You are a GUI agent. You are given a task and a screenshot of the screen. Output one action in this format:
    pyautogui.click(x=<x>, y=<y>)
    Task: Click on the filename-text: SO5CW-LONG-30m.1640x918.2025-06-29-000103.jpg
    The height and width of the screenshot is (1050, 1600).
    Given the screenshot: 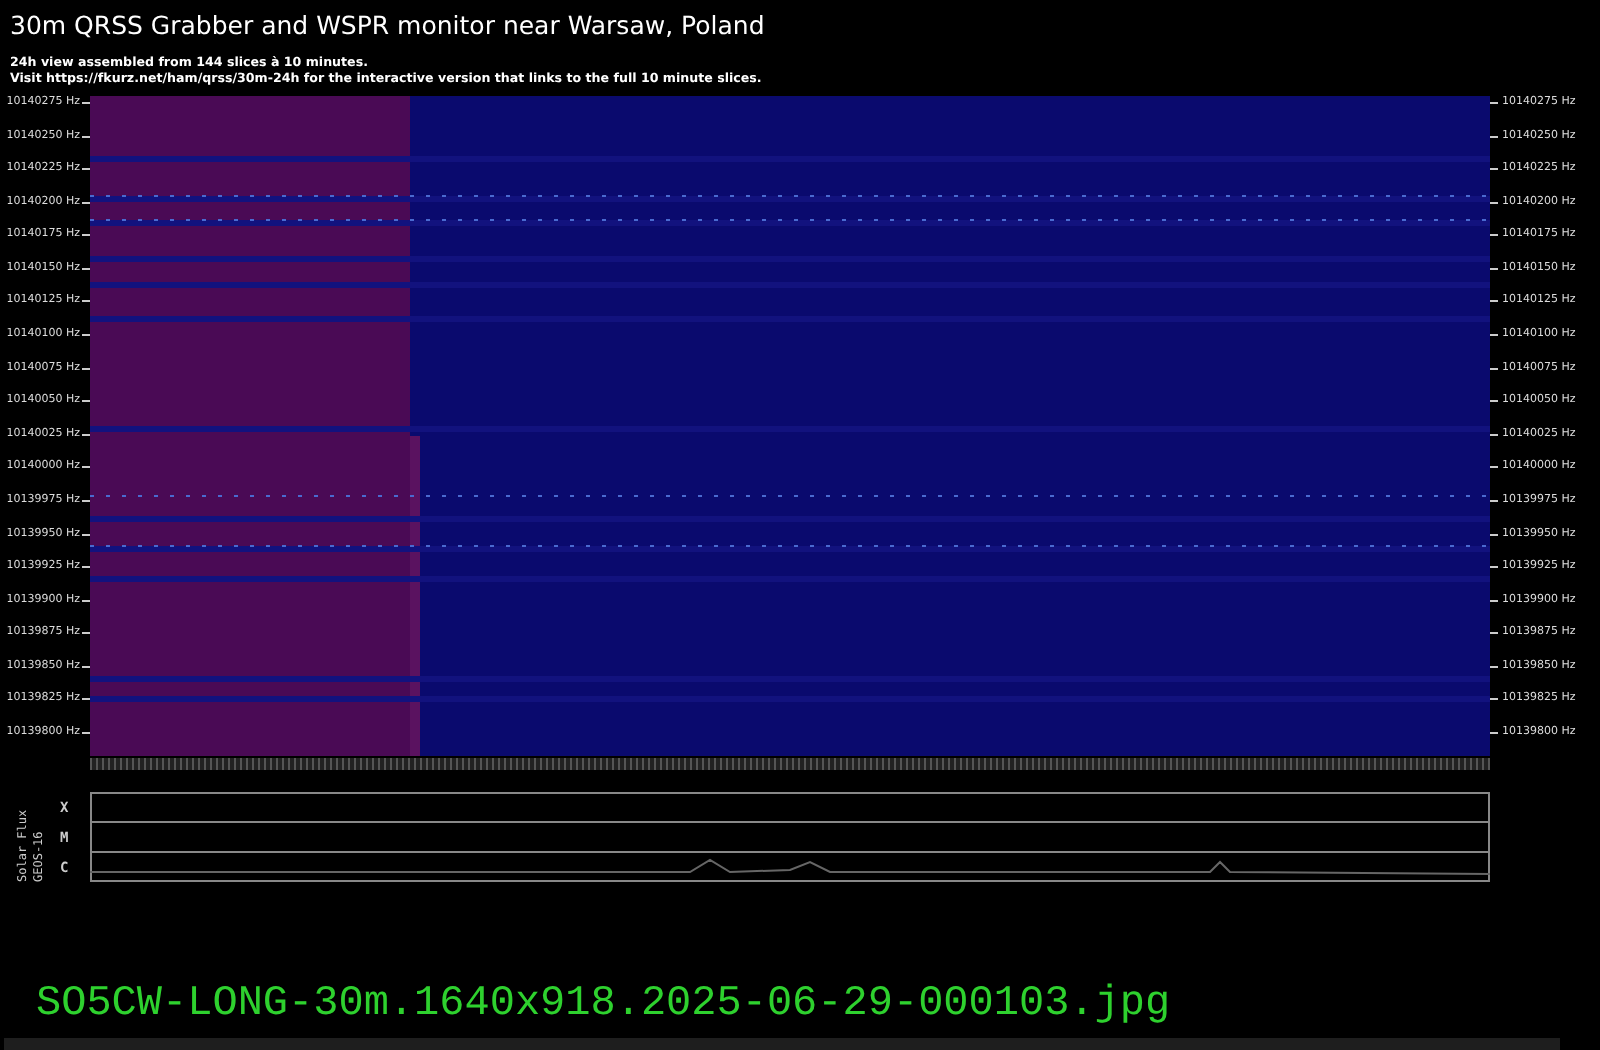 What is the action you would take?
    pyautogui.click(x=603, y=1006)
    